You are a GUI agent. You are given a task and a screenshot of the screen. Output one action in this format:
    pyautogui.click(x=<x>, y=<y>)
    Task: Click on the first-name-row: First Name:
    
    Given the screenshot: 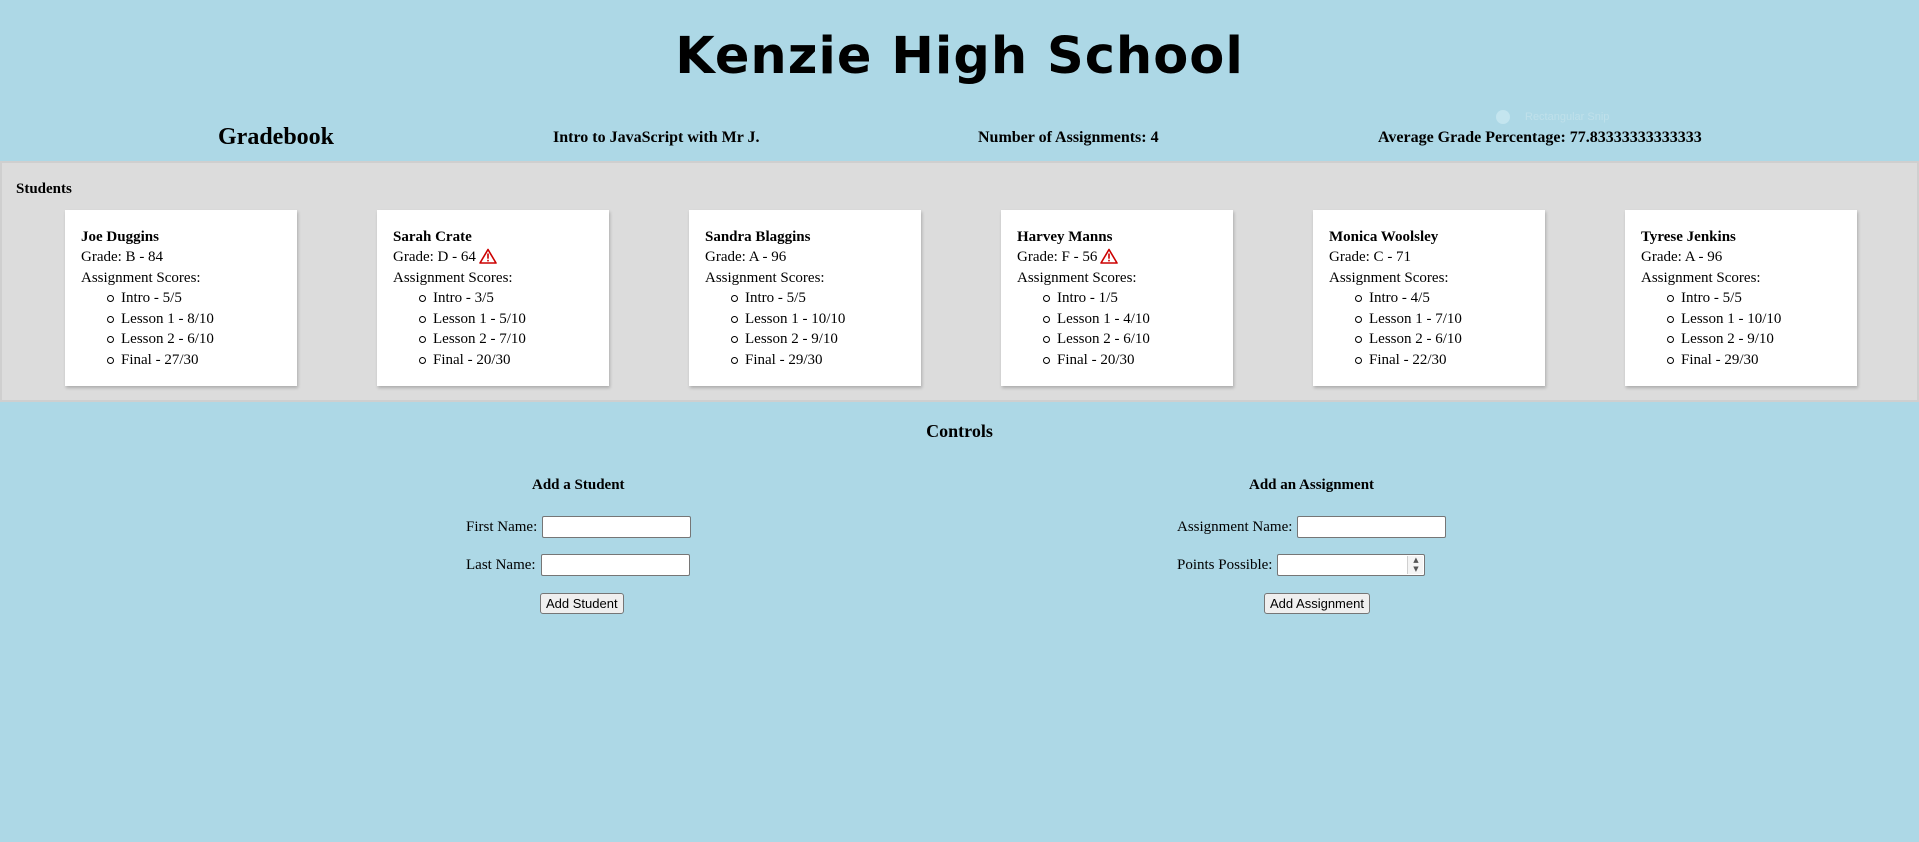 What is the action you would take?
    pyautogui.click(x=579, y=527)
    